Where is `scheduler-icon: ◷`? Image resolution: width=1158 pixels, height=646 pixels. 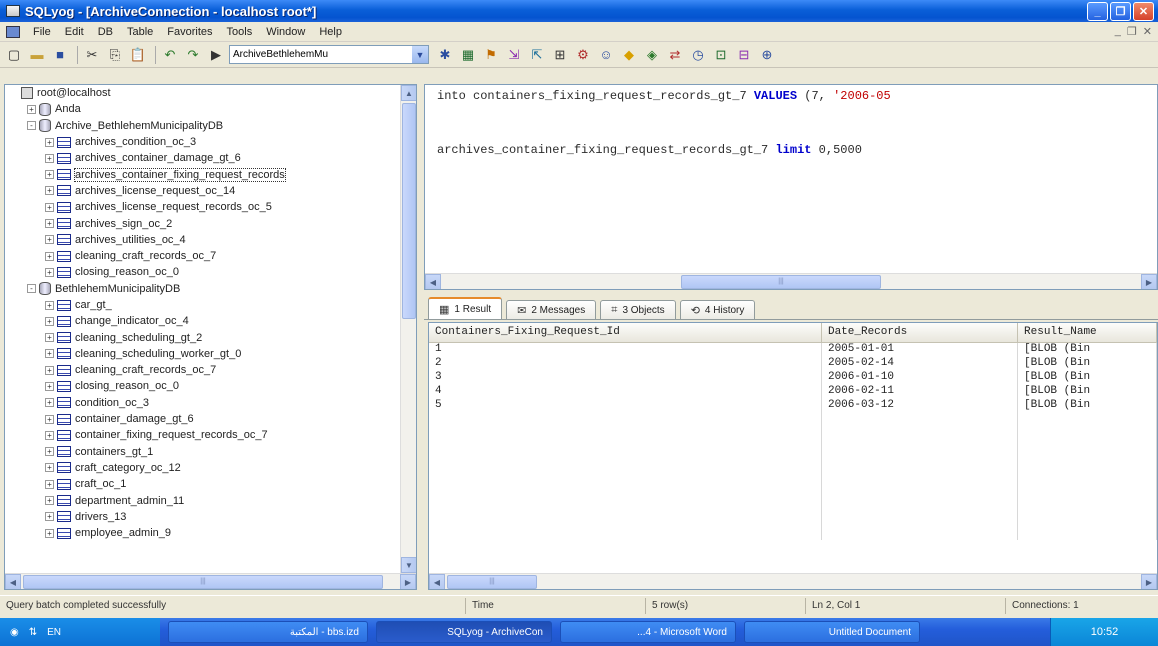
scheduler-icon: ◷ is located at coordinates (698, 55).